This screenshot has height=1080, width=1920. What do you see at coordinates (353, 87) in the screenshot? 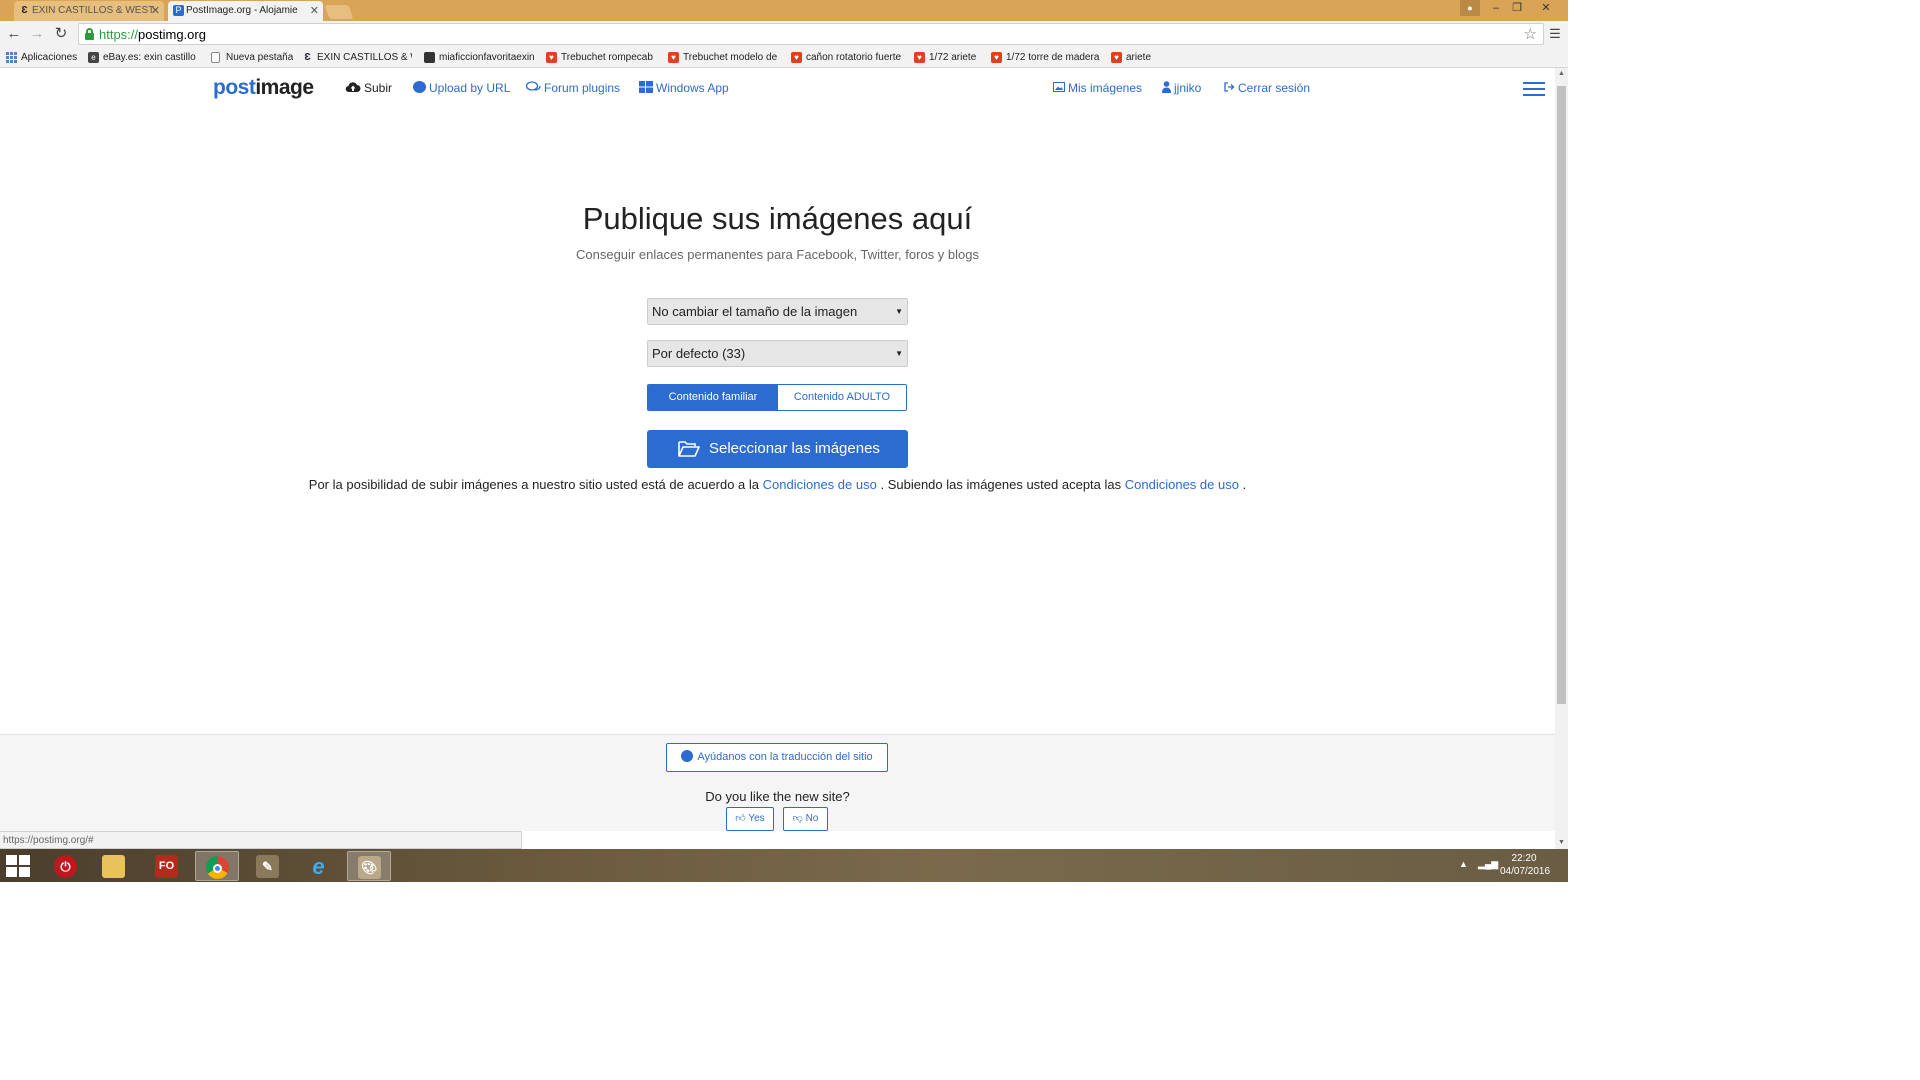
I see `cloud-upload-icon` at bounding box center [353, 87].